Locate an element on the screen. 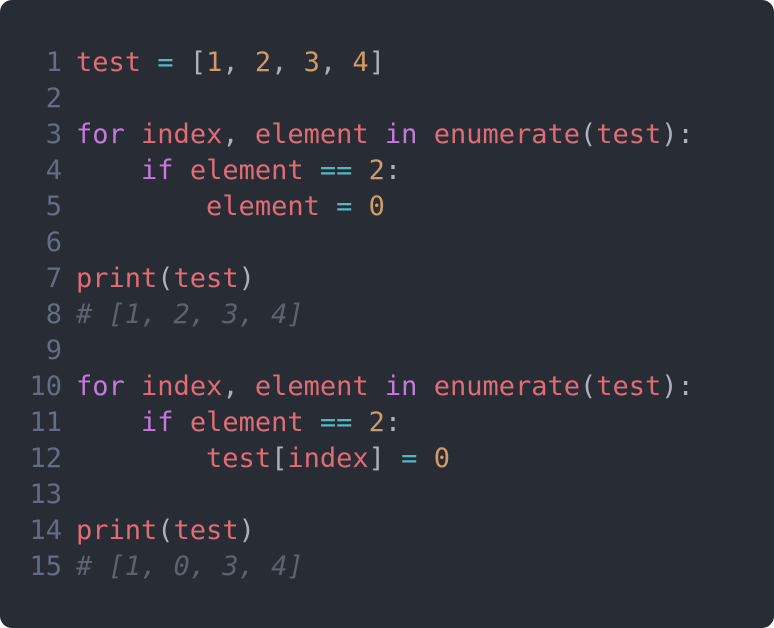 This screenshot has height=628, width=774. line-number: 3 is located at coordinates (53, 134).